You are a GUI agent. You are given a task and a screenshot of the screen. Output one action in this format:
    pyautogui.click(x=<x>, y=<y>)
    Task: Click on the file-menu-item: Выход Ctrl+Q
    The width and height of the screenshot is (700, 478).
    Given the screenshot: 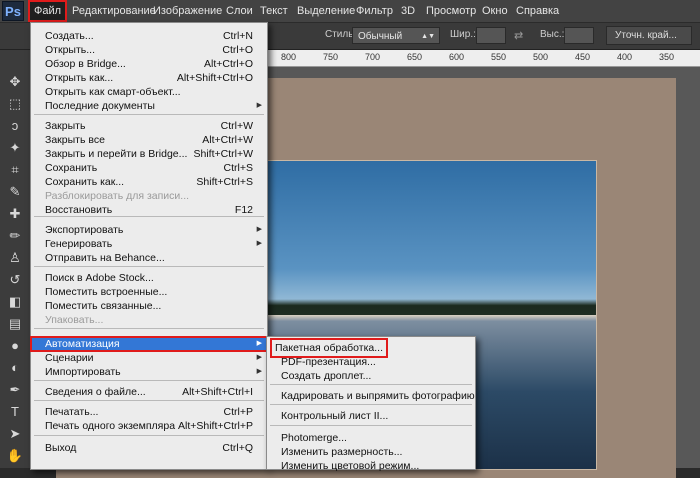 What is the action you would take?
    pyautogui.click(x=149, y=448)
    